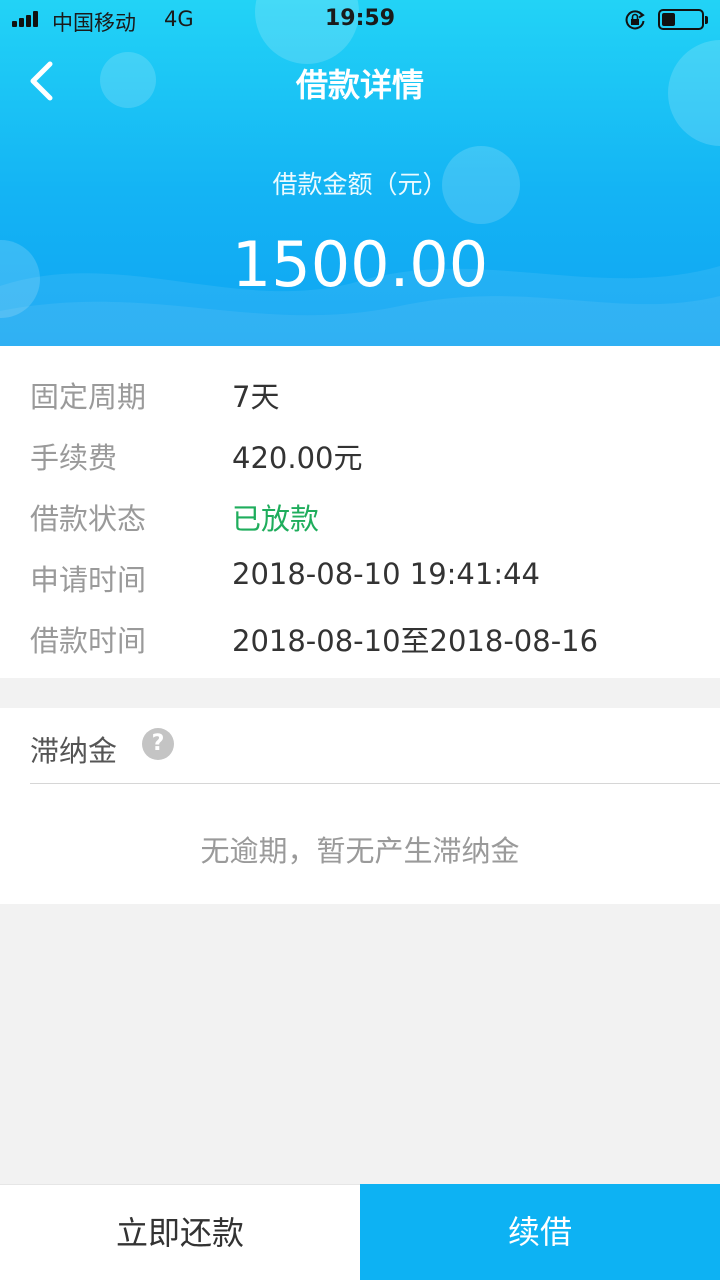 The width and height of the screenshot is (720, 1280). What do you see at coordinates (540, 1232) in the screenshot?
I see `renew-loan-button: 续借` at bounding box center [540, 1232].